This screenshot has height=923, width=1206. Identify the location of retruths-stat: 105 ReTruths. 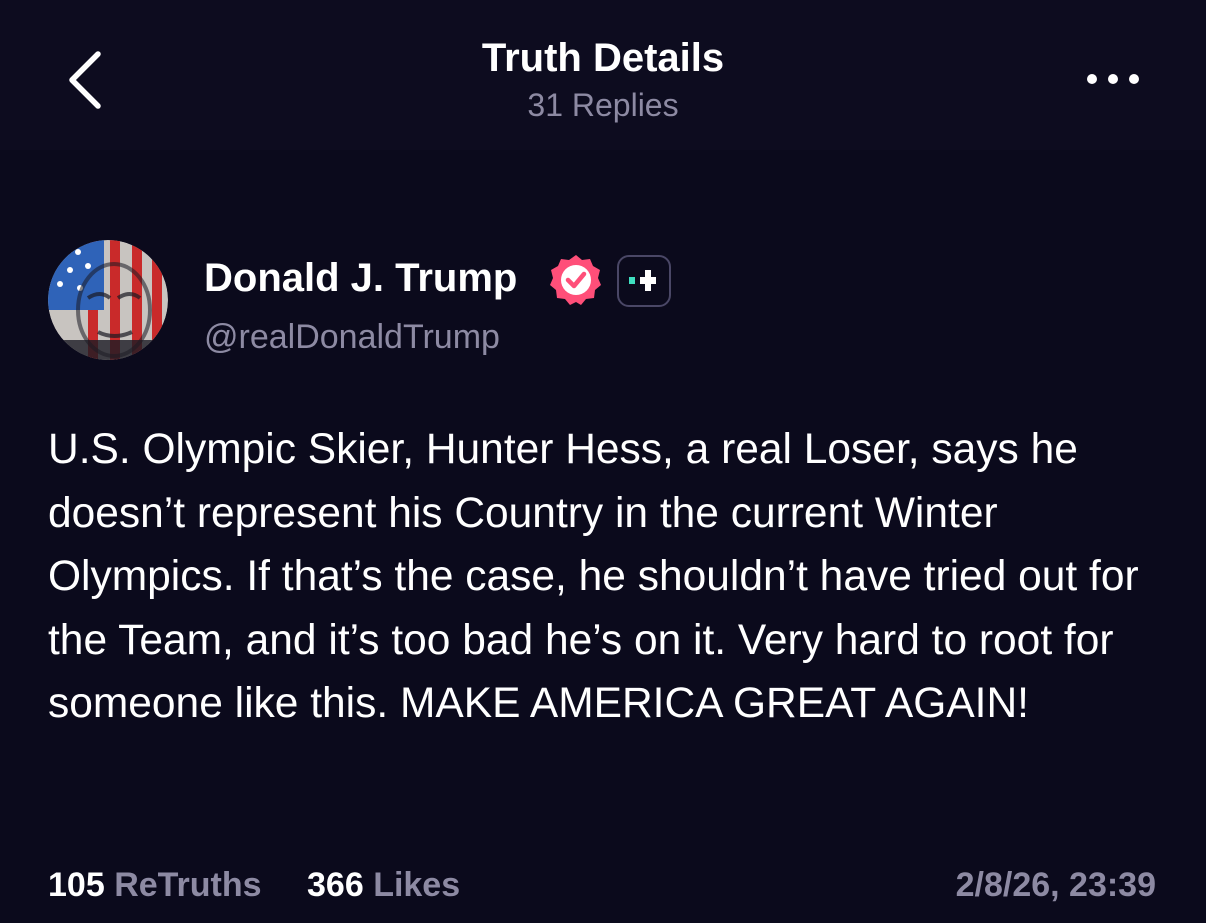
(155, 885).